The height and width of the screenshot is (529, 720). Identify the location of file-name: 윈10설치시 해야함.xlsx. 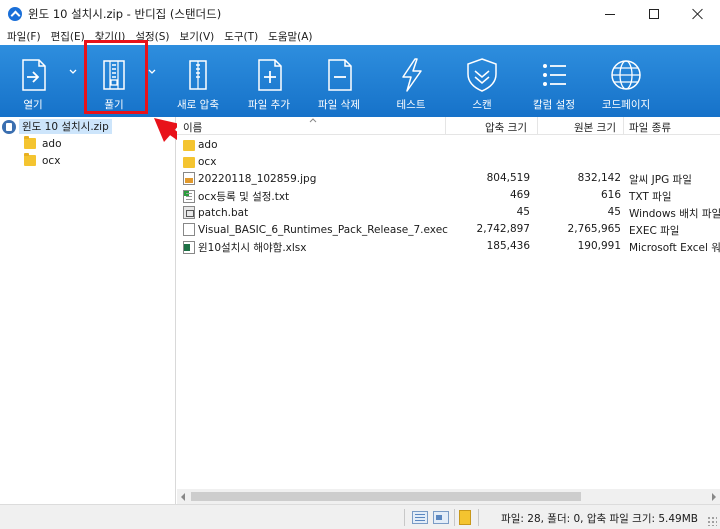
(252, 248).